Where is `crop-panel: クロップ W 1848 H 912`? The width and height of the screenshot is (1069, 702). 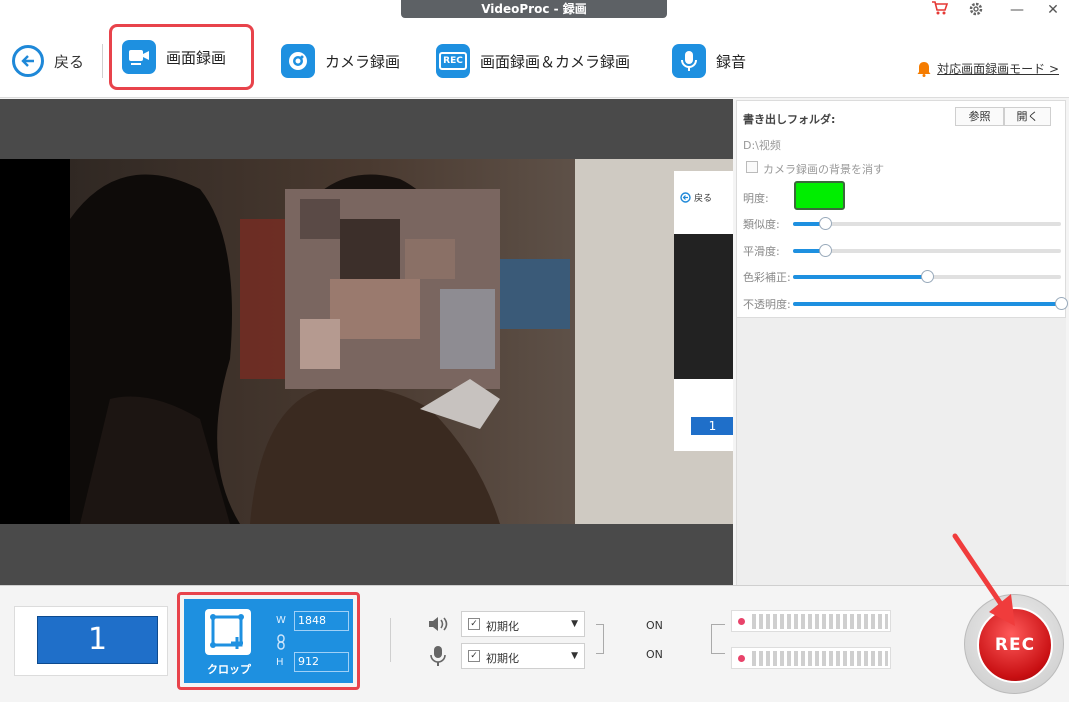
crop-panel: クロップ W 1848 H 912 is located at coordinates (268, 641).